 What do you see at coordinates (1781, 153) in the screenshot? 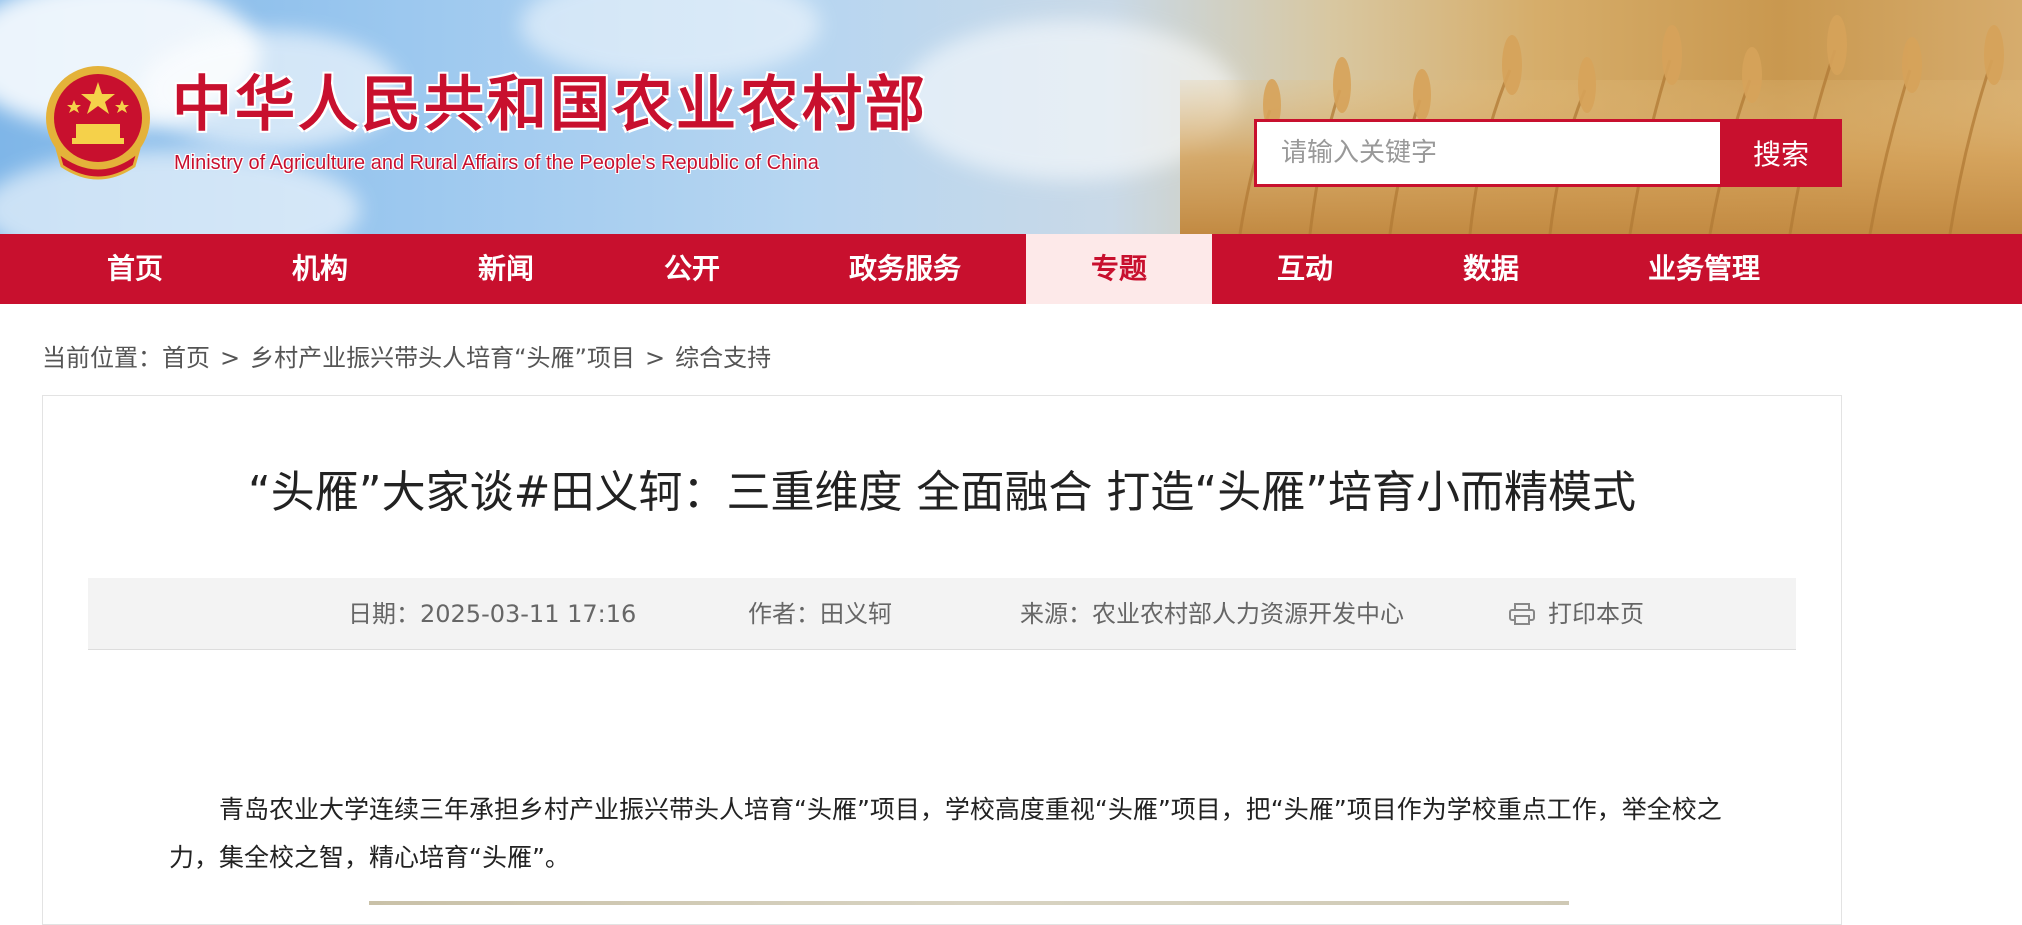
I see `search-button: 搜索` at bounding box center [1781, 153].